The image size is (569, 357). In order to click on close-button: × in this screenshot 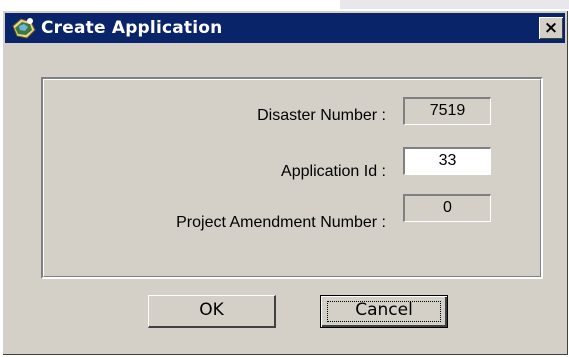, I will do `click(551, 28)`.